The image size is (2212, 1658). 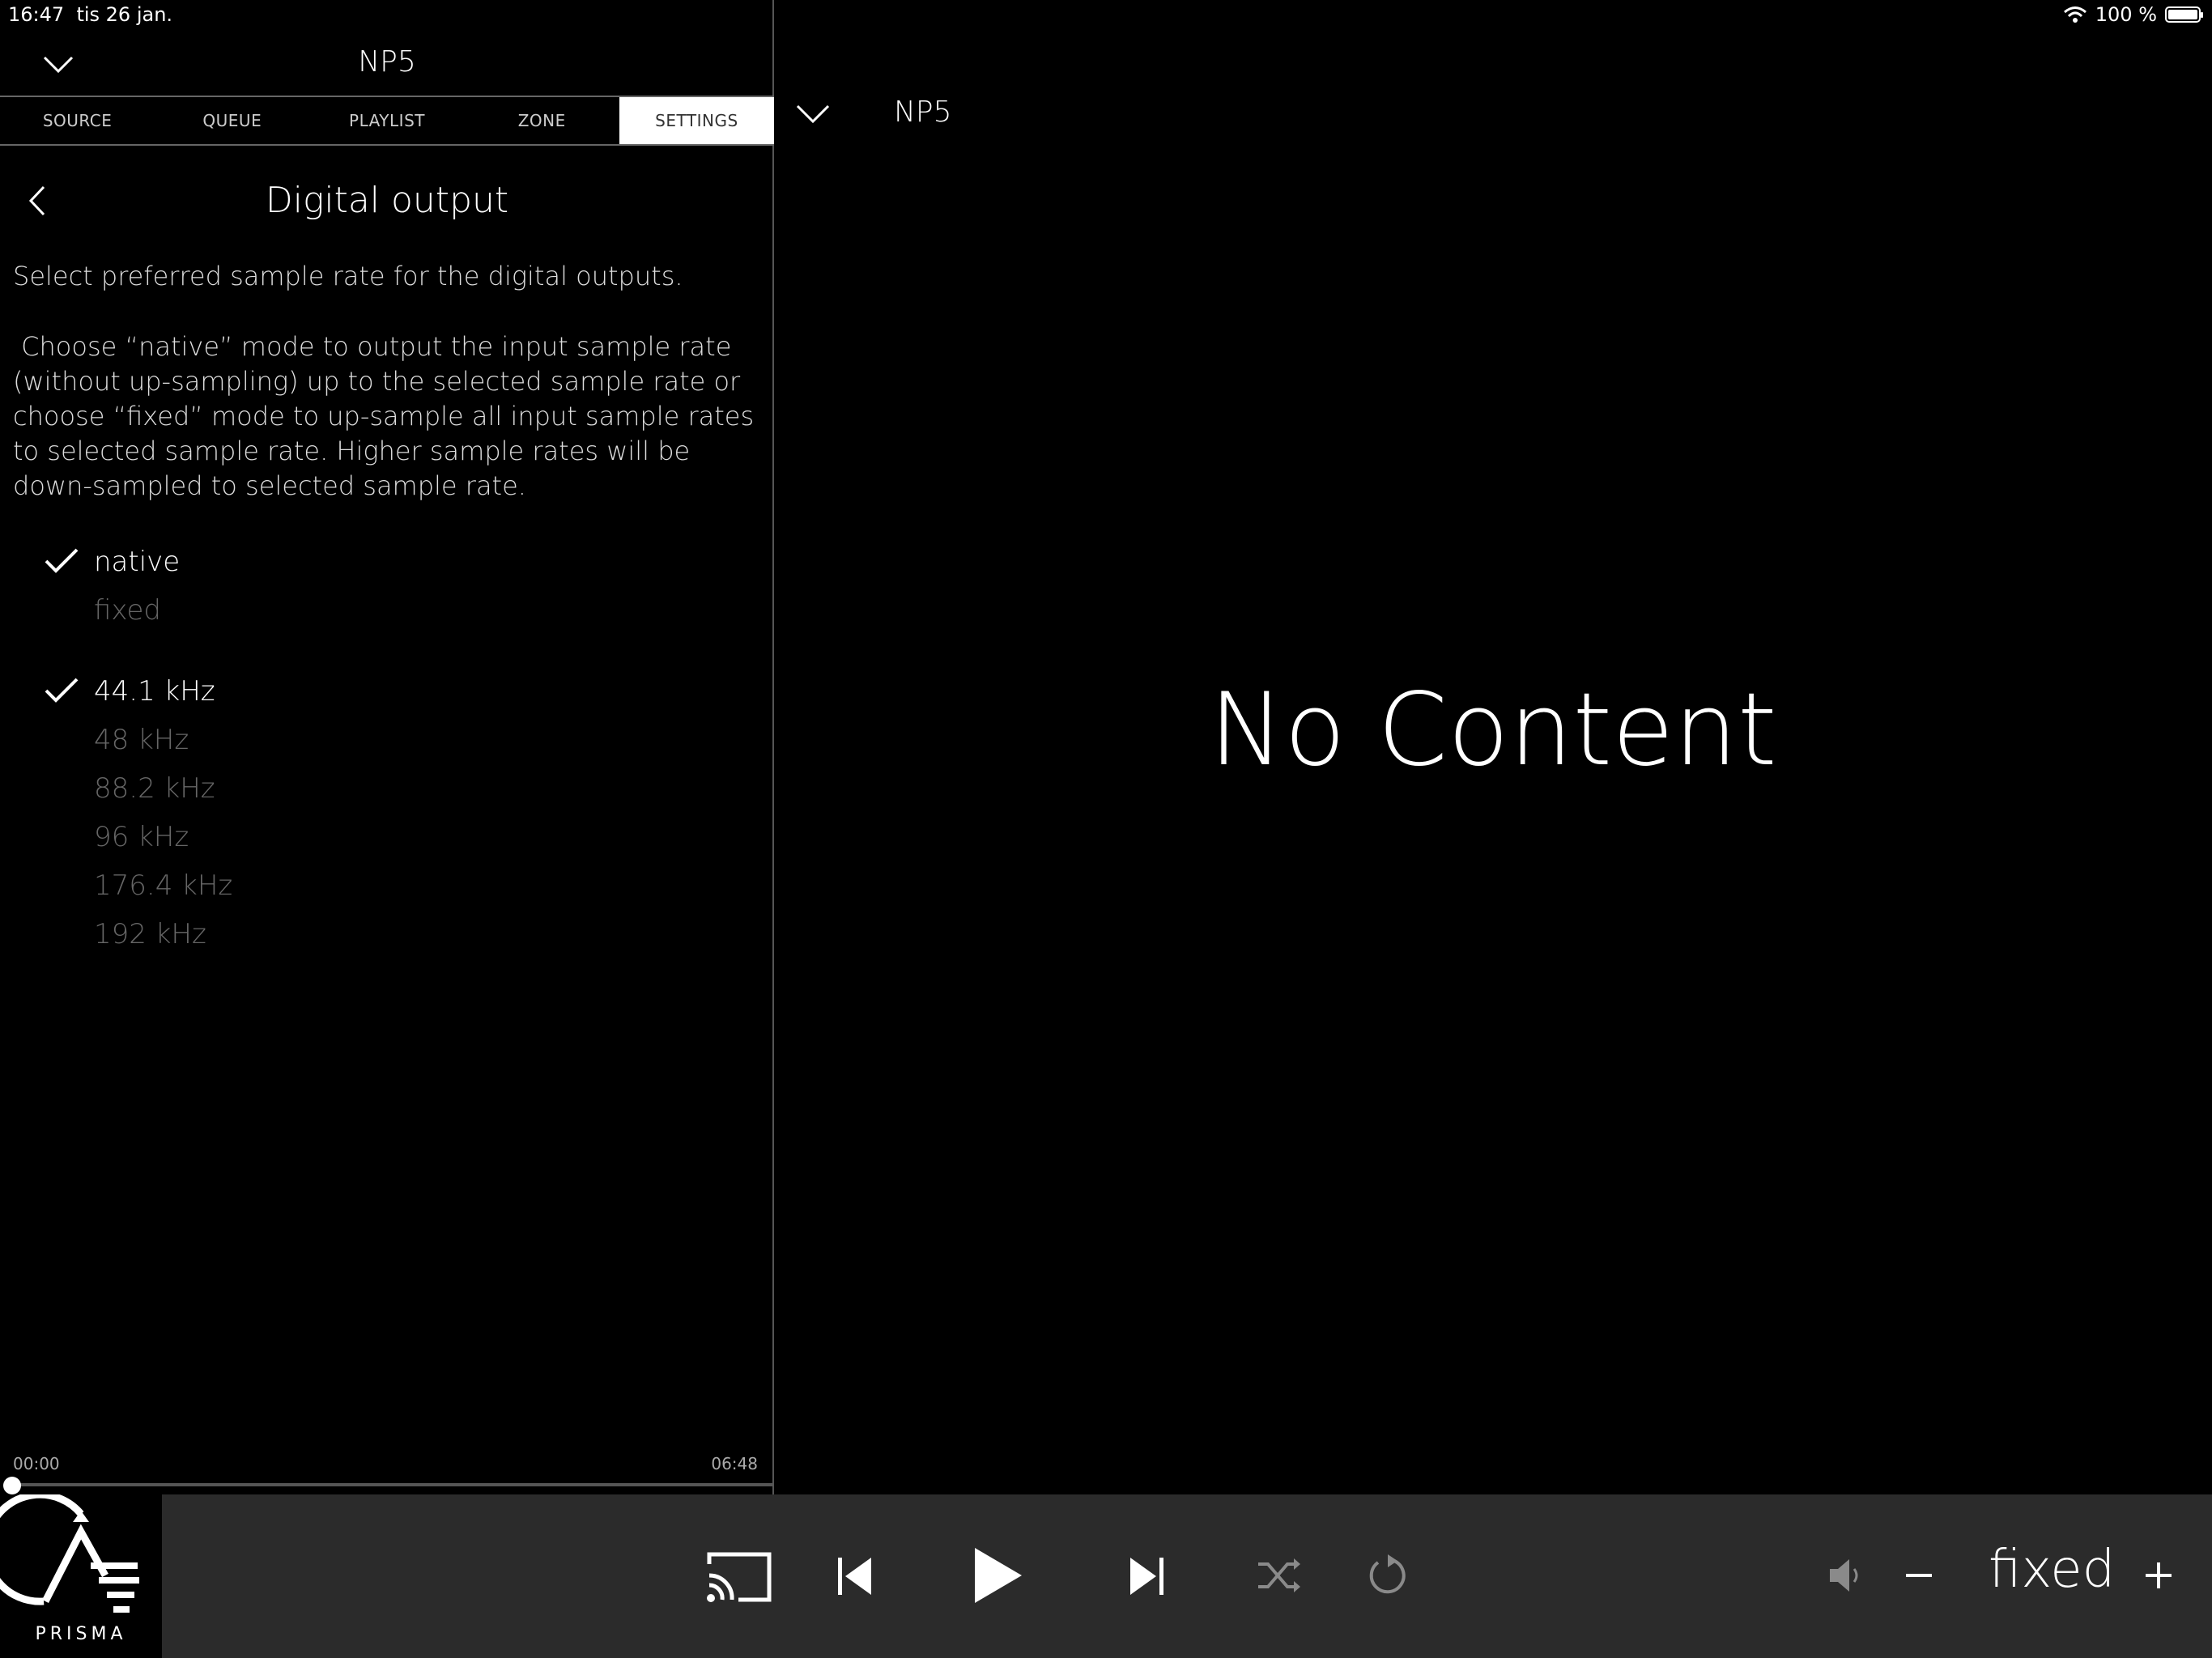 I want to click on prisma-logo: PRISMA, so click(x=81, y=1574).